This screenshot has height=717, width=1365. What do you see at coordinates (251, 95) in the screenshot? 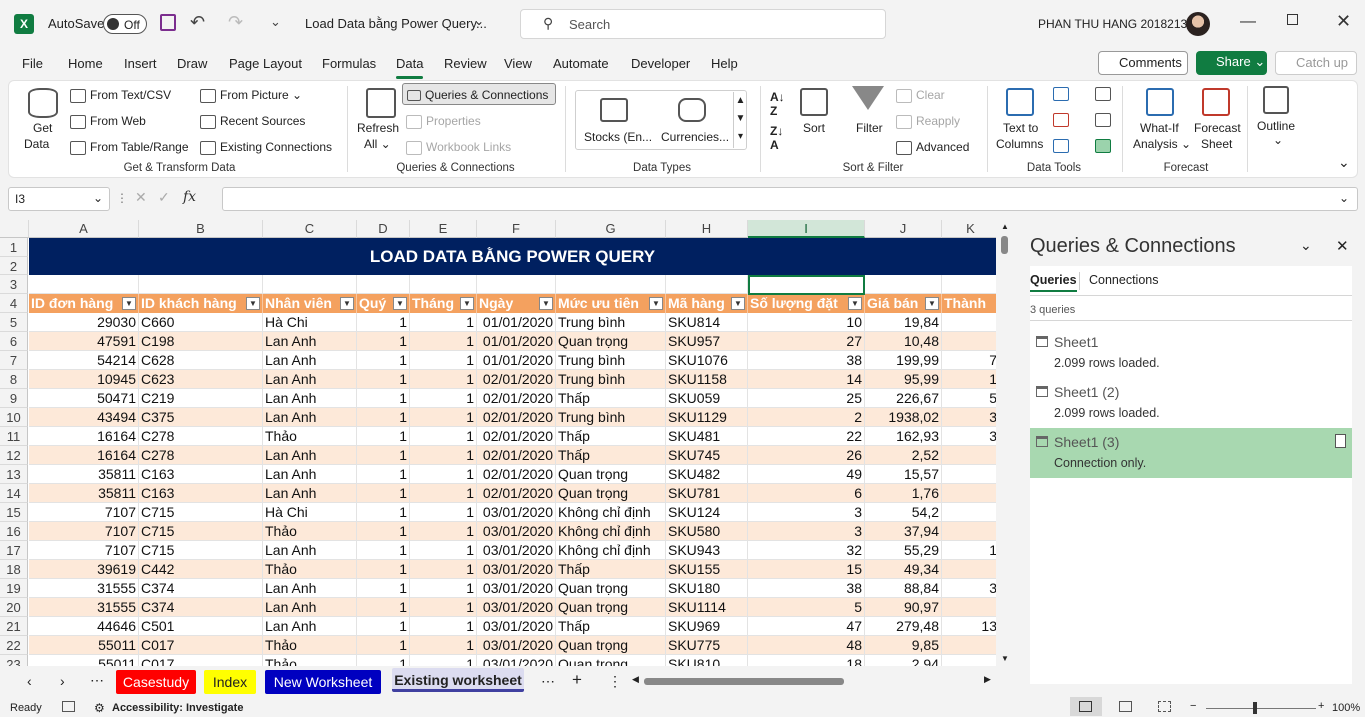
I see `from-picture-button: From Picture ⌄` at bounding box center [251, 95].